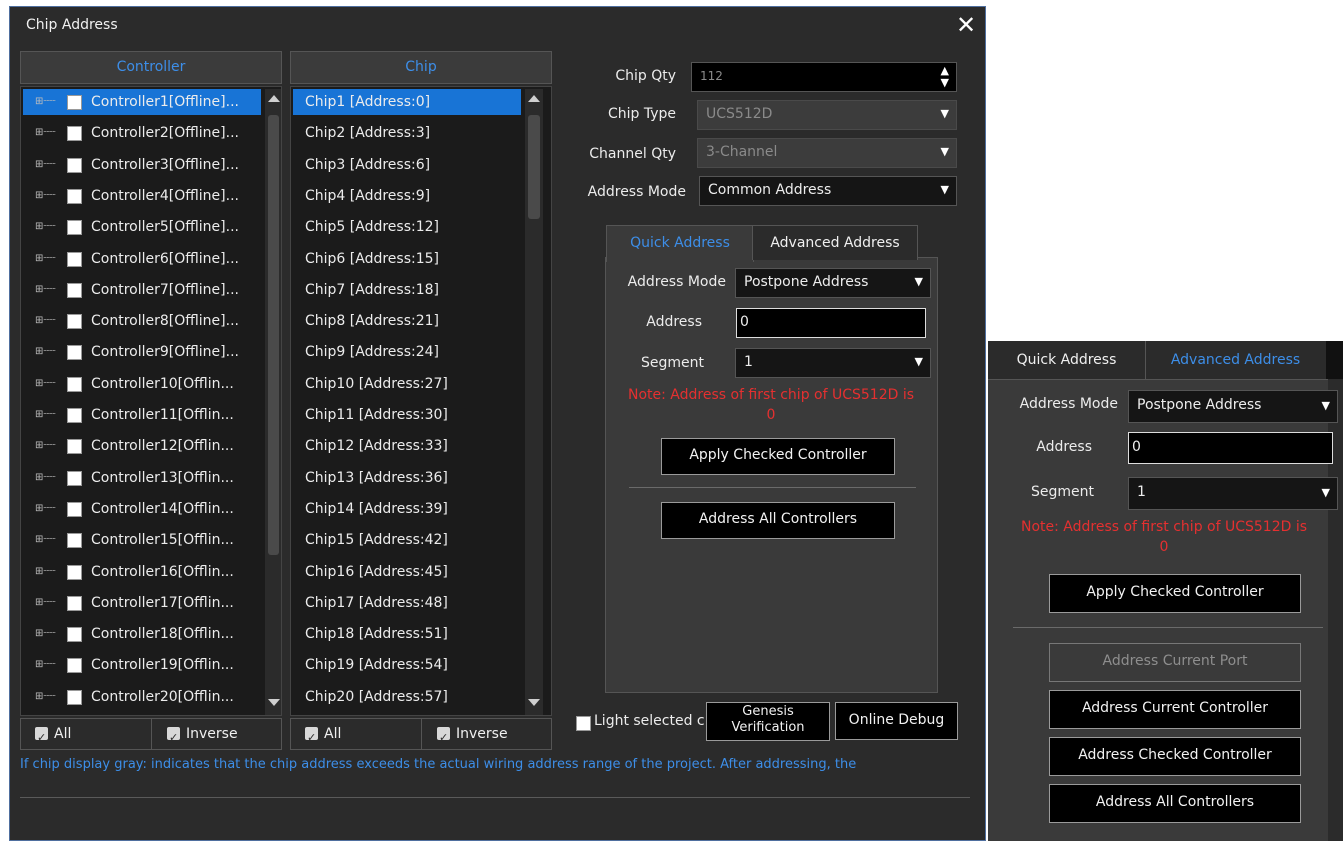 The image size is (1343, 841). What do you see at coordinates (945, 77) in the screenshot?
I see `spinner-arrows-icon: ▲ ▼` at bounding box center [945, 77].